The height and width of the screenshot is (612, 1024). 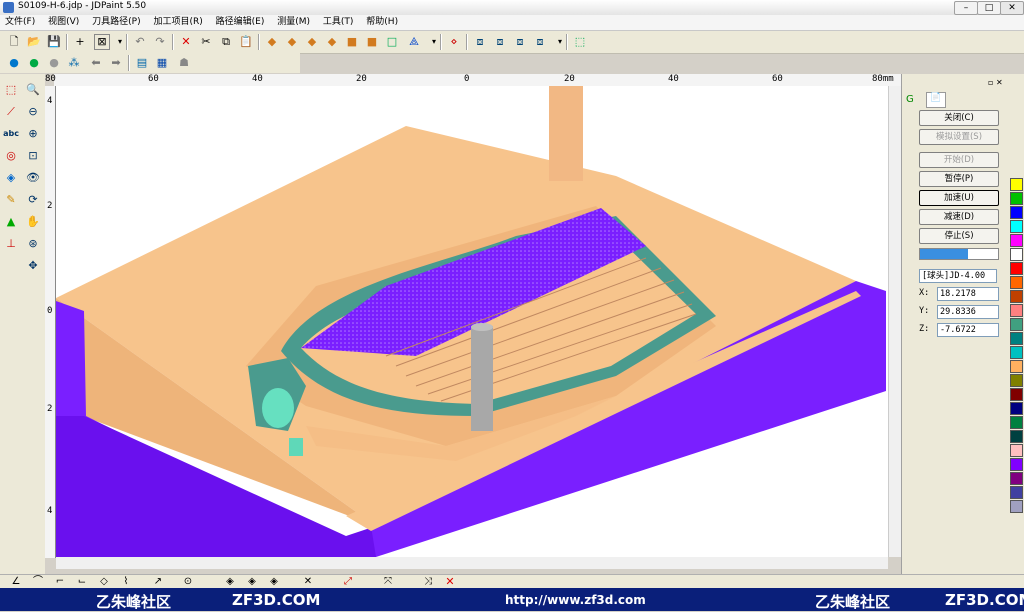 What do you see at coordinates (997, 83) in the screenshot?
I see `panel-close-icon: ▫ ✕` at bounding box center [997, 83].